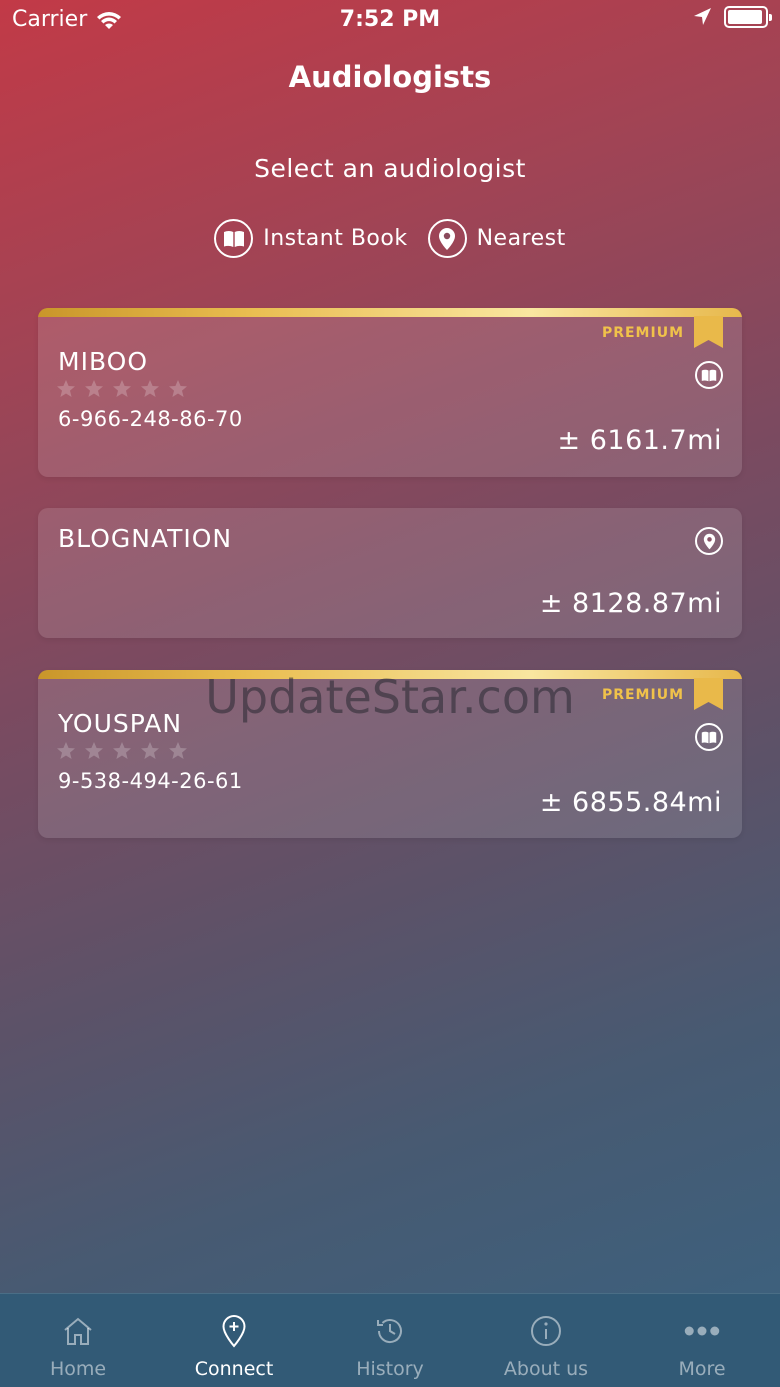  Describe the element at coordinates (630, 802) in the screenshot. I see `audiologist-distance: ± 6855.84mi` at that location.